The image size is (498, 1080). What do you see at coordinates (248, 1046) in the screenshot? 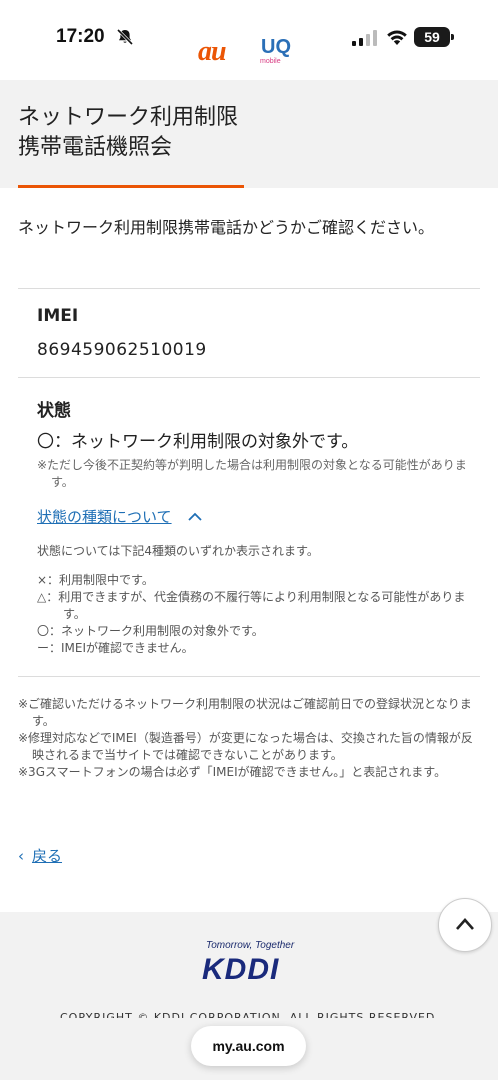
I see `browser-url-bar: my.au.com` at bounding box center [248, 1046].